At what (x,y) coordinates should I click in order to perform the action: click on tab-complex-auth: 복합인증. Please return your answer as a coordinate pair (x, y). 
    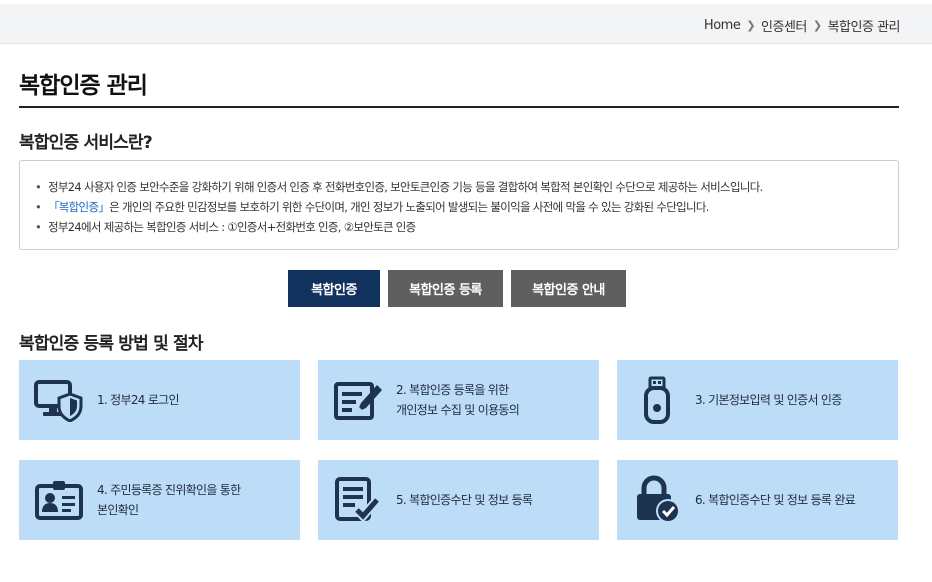
    Looking at the image, I should click on (334, 288).